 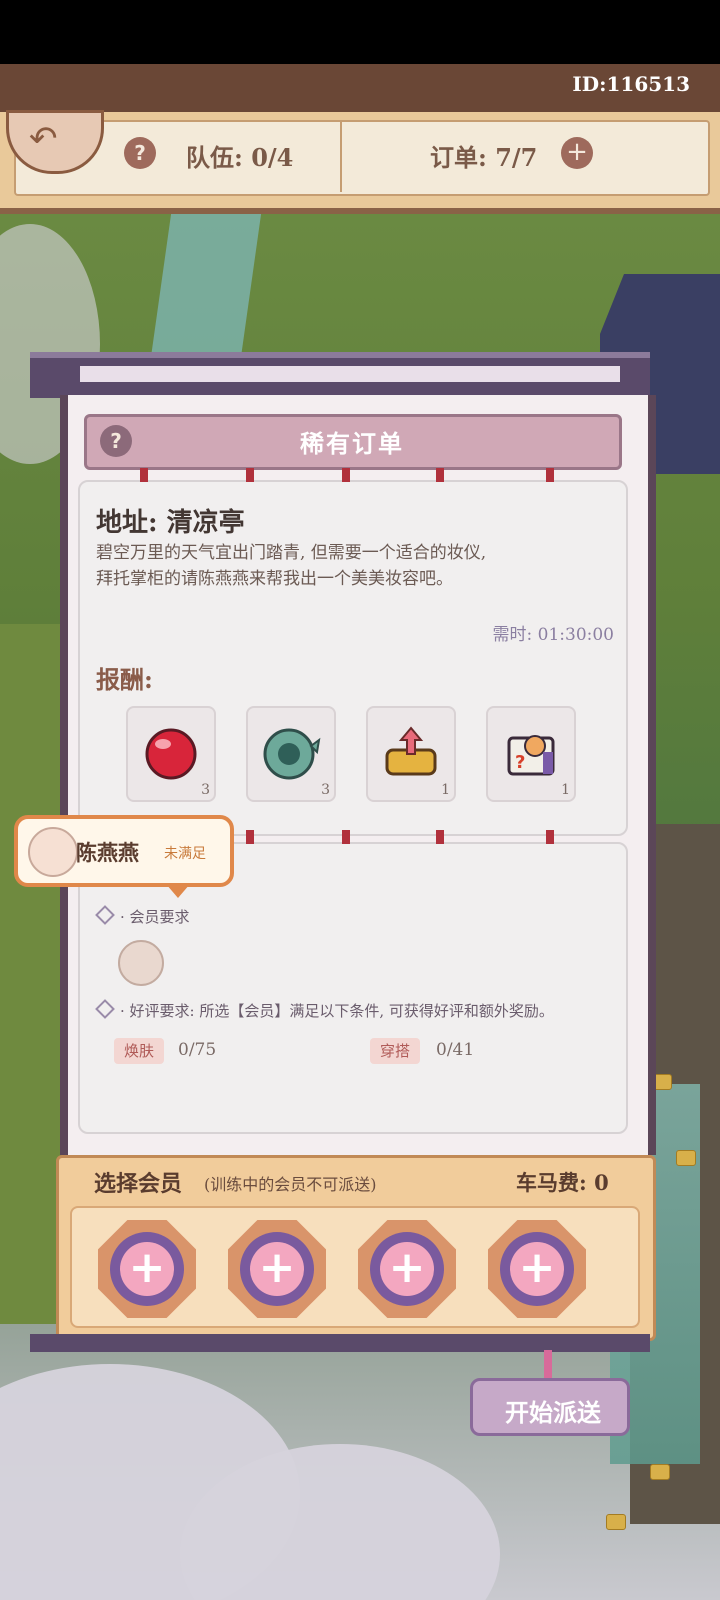 I want to click on description-line: 碧空万里的天气宜出门踏青, 但需要一个适合的妆仪,, so click(x=291, y=553).